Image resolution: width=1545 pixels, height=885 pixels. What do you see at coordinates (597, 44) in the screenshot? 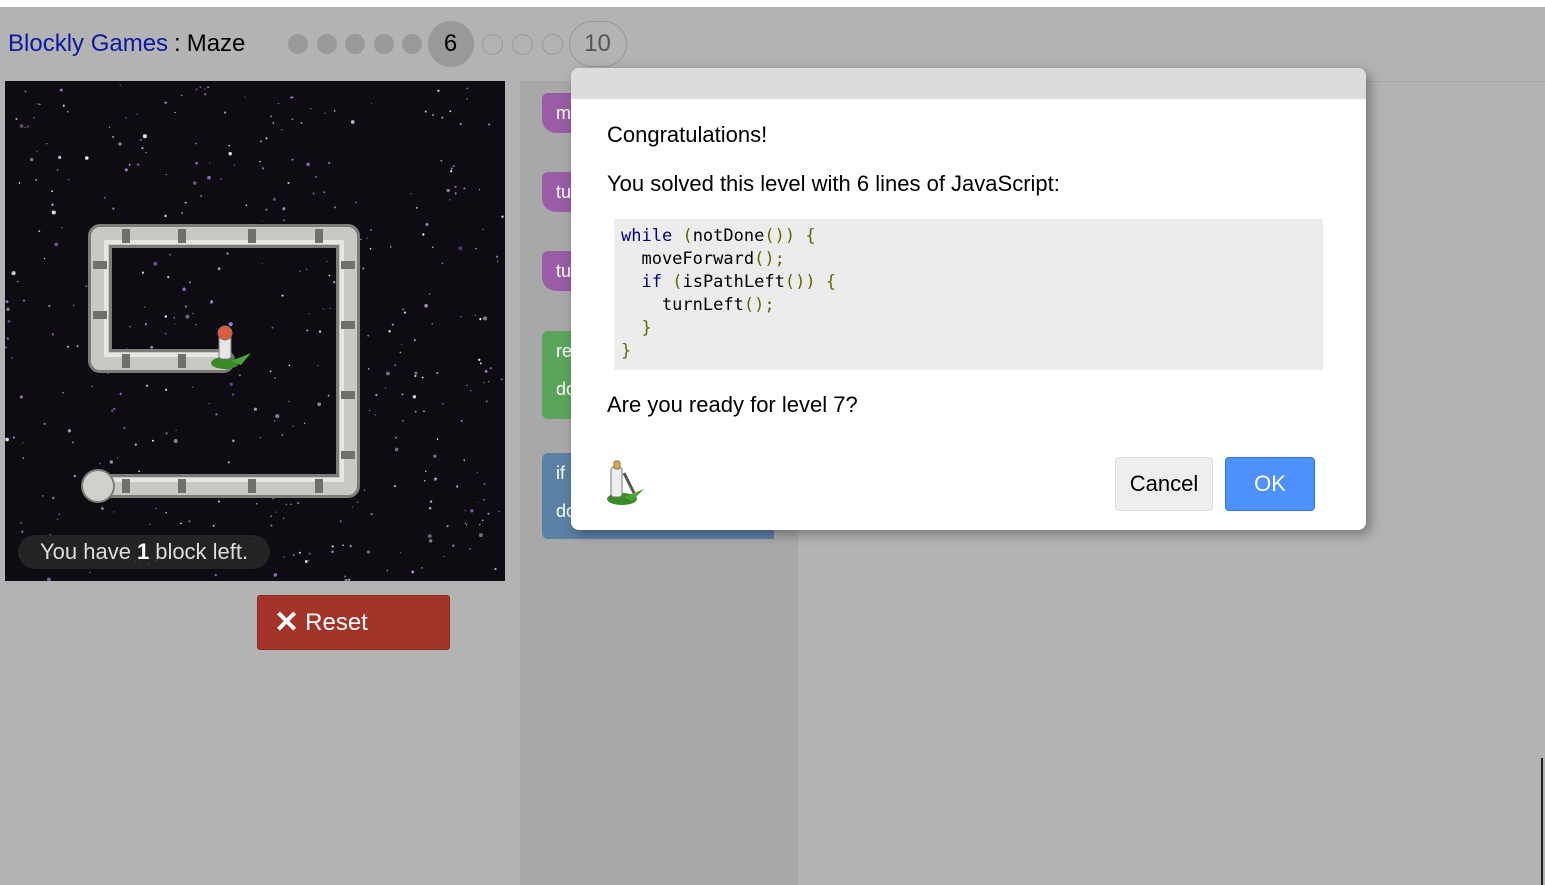
I see `level-last: 10` at bounding box center [597, 44].